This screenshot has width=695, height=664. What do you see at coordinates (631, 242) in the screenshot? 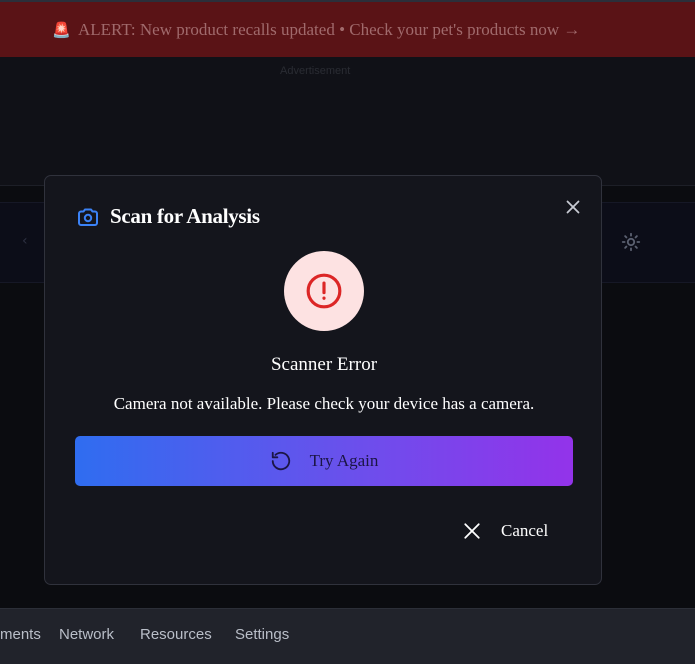
I see `theme-toggle-sun-icon` at bounding box center [631, 242].